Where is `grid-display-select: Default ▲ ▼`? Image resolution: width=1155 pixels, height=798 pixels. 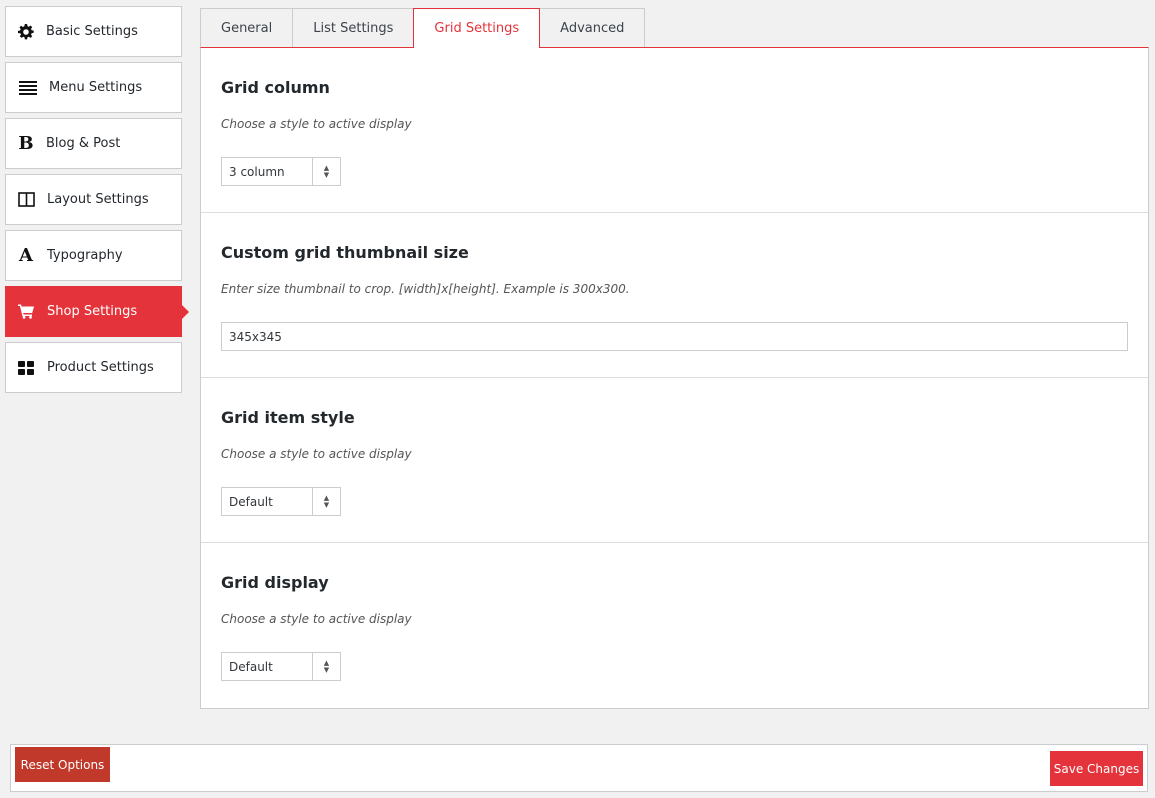
grid-display-select: Default ▲ ▼ is located at coordinates (281, 666).